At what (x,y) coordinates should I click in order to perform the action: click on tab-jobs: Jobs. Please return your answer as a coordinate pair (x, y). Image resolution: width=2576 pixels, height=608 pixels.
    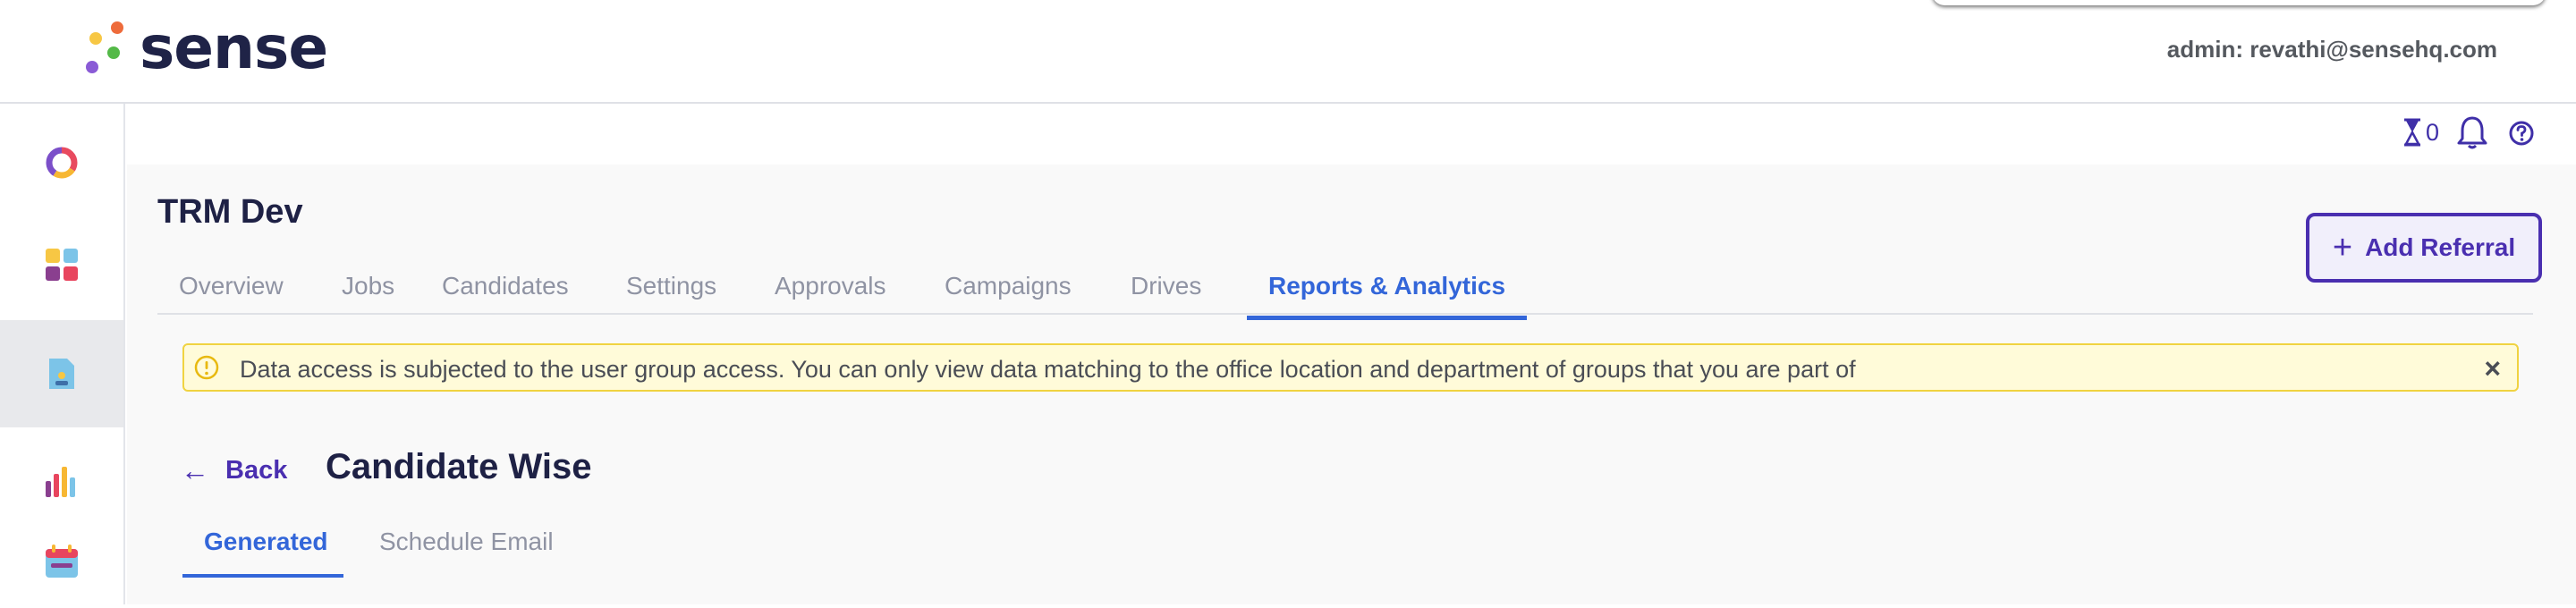
    Looking at the image, I should click on (368, 290).